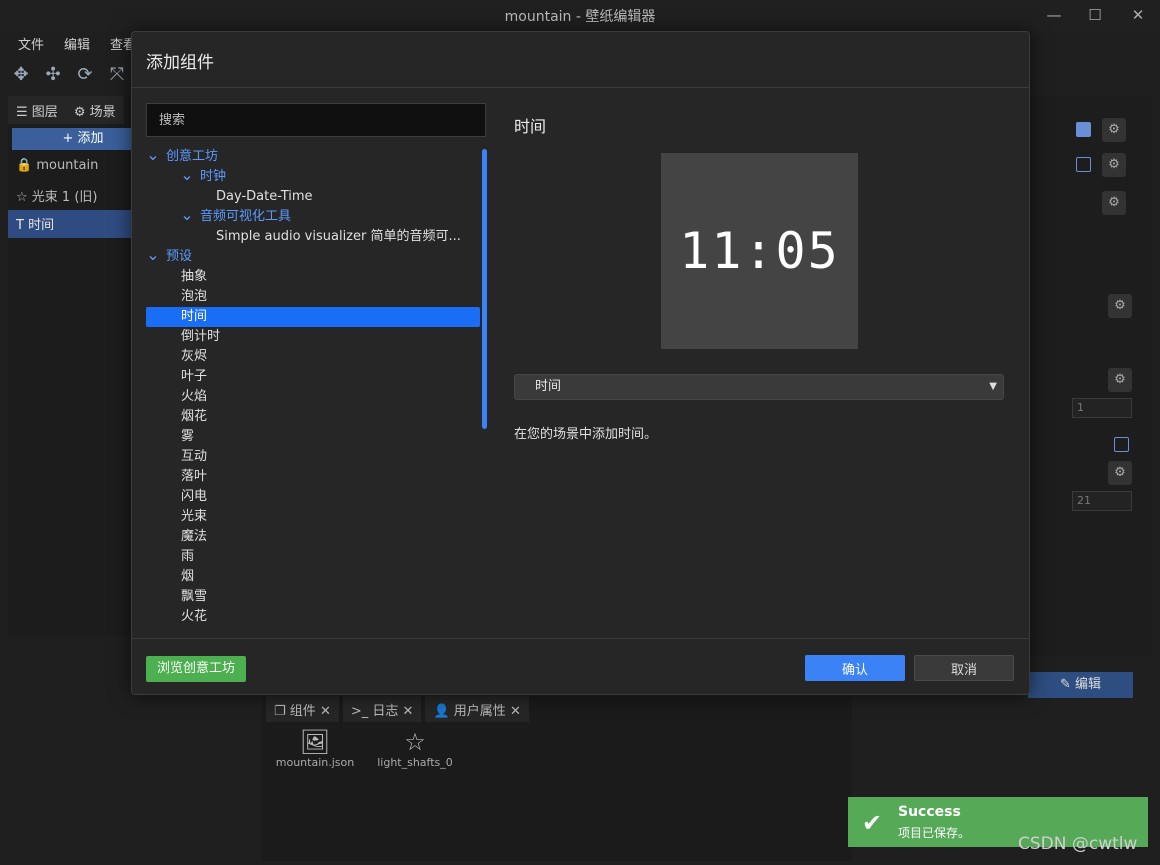 The height and width of the screenshot is (865, 1160). Describe the element at coordinates (180, 63) in the screenshot. I see `dialog-title: 添加组件` at that location.